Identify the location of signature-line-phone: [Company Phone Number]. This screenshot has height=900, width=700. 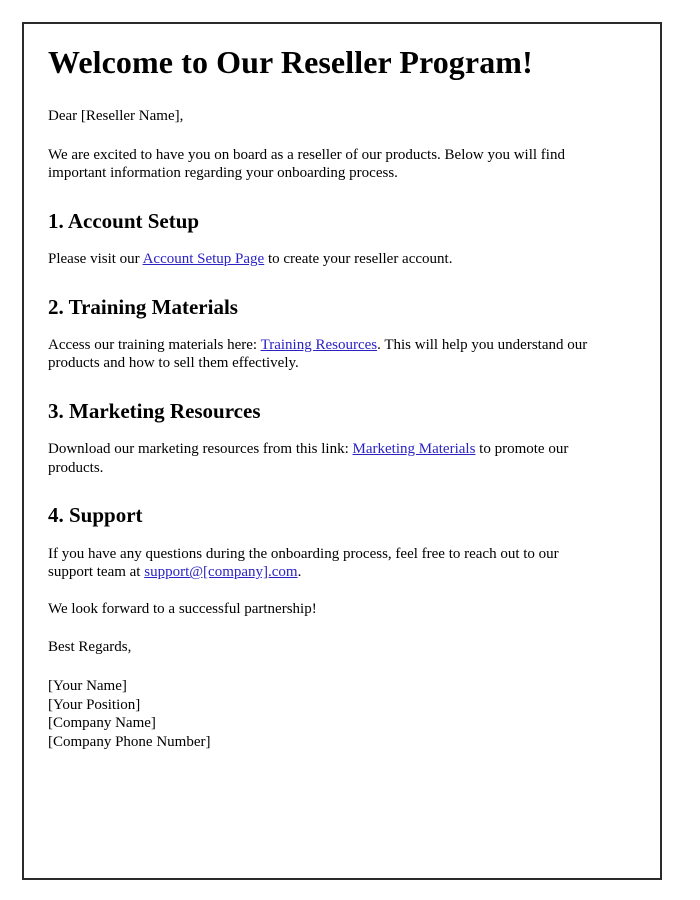
(129, 741).